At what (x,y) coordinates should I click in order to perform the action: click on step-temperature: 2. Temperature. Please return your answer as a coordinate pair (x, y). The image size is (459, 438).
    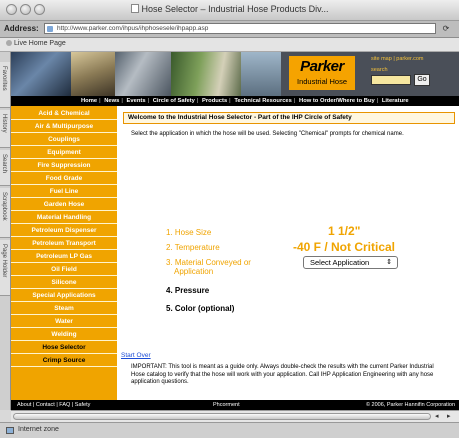
    Looking at the image, I should click on (193, 247).